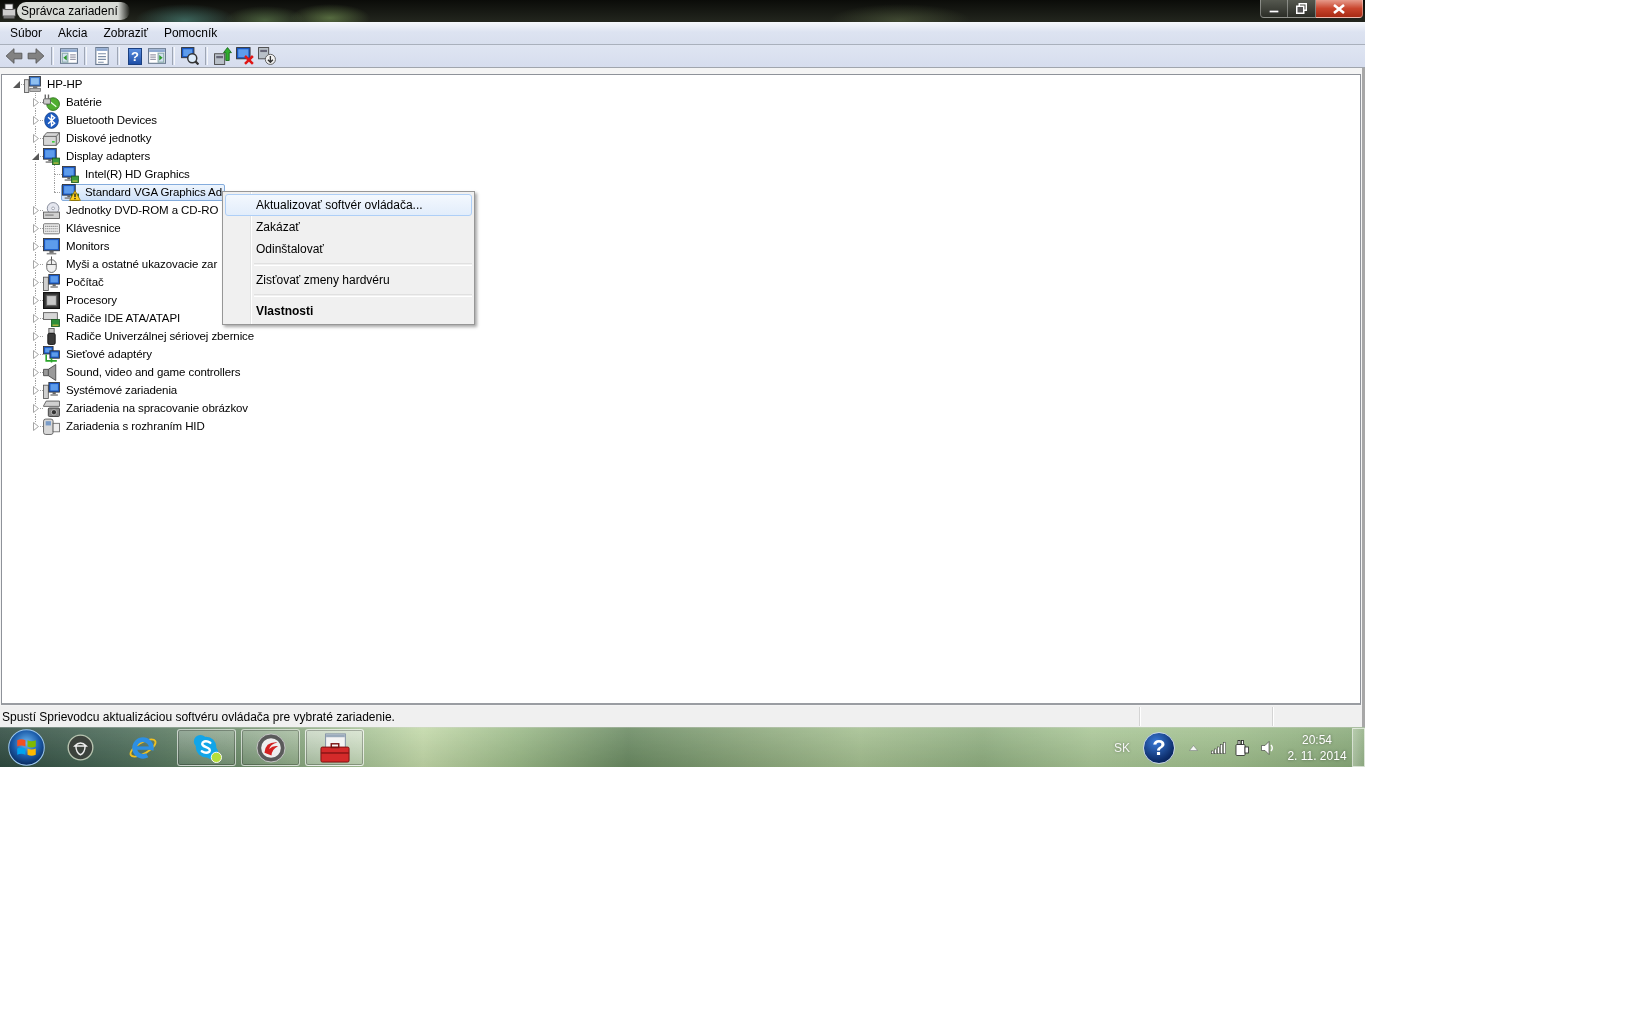 This screenshot has height=1028, width=1646. Describe the element at coordinates (51, 426) in the screenshot. I see `handheld-device-icon` at that location.